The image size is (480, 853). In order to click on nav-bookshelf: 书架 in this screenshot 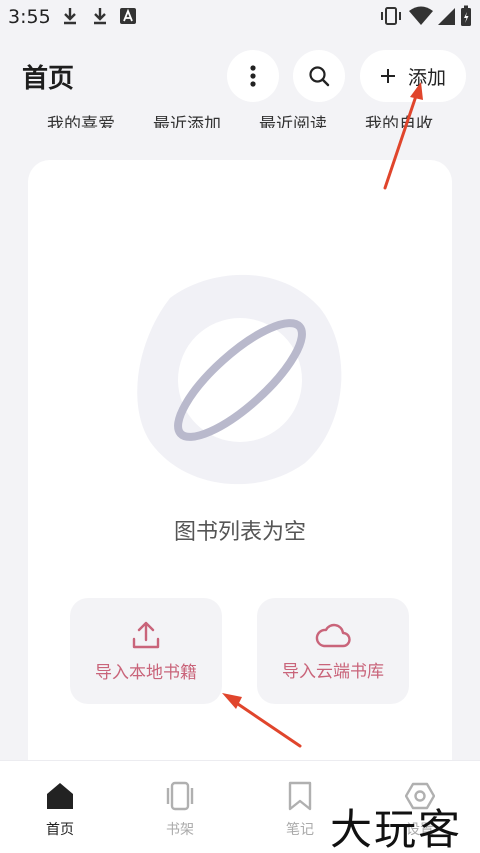, I will do `click(180, 810)`.